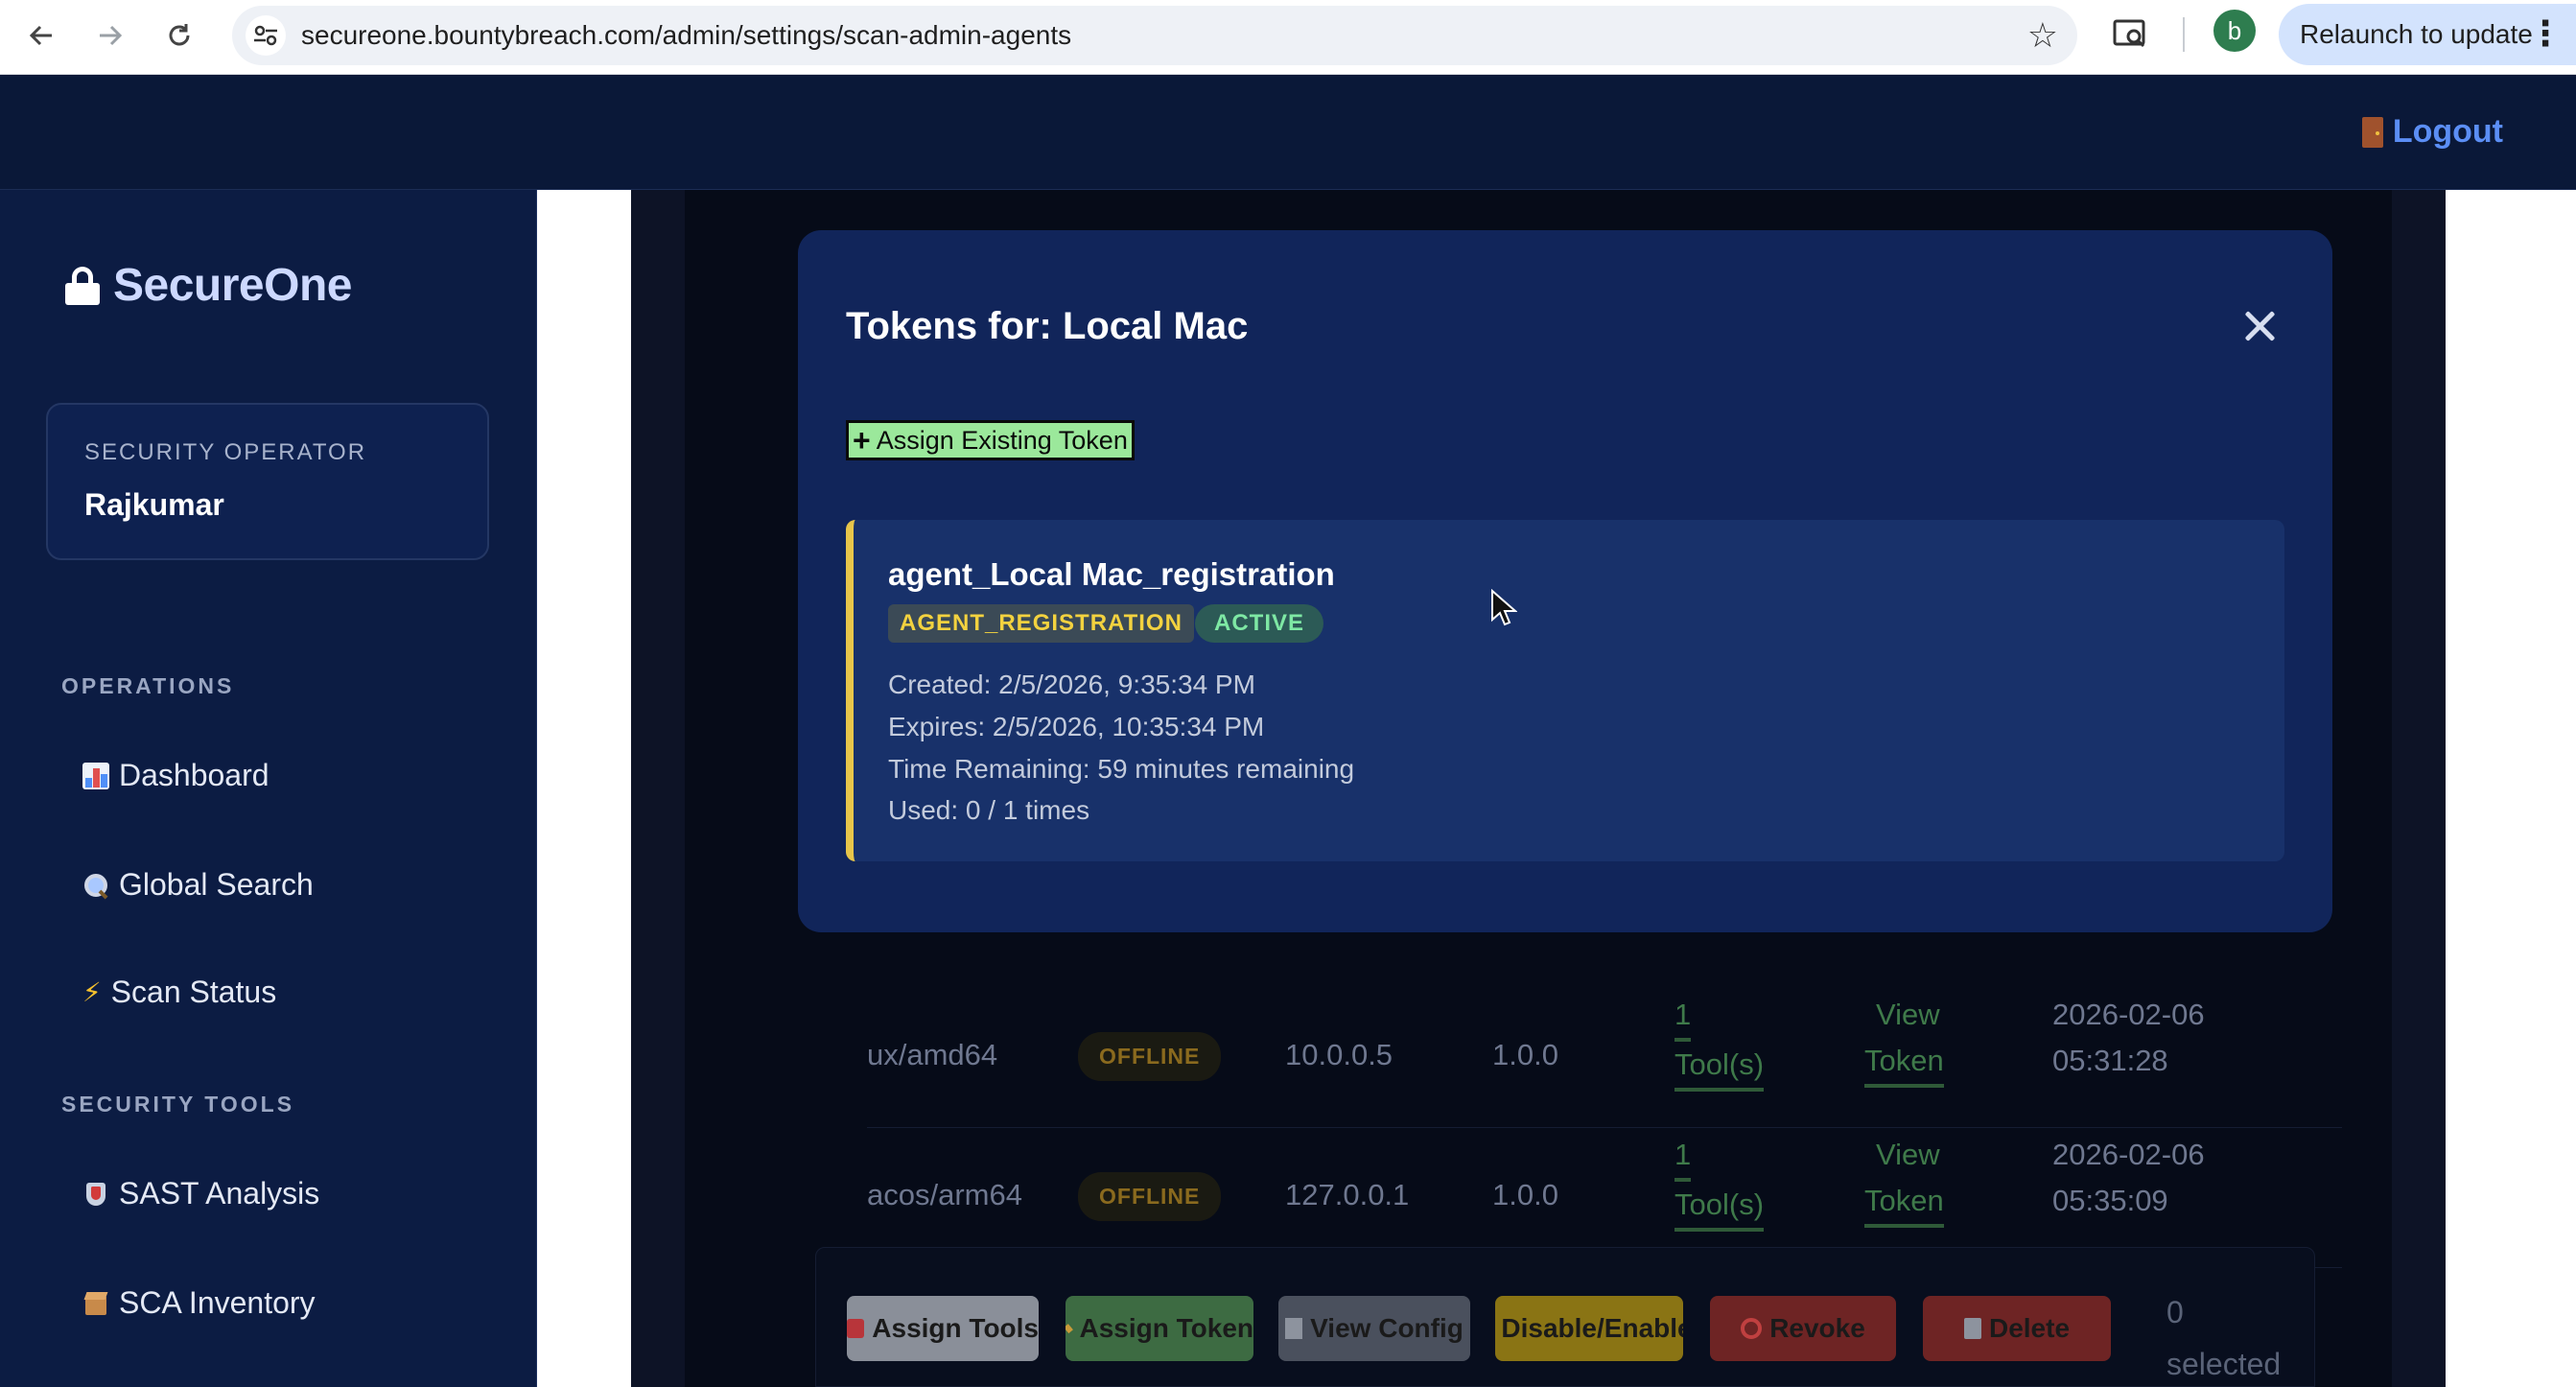 This screenshot has height=1387, width=2576. I want to click on door-icon, so click(2372, 132).